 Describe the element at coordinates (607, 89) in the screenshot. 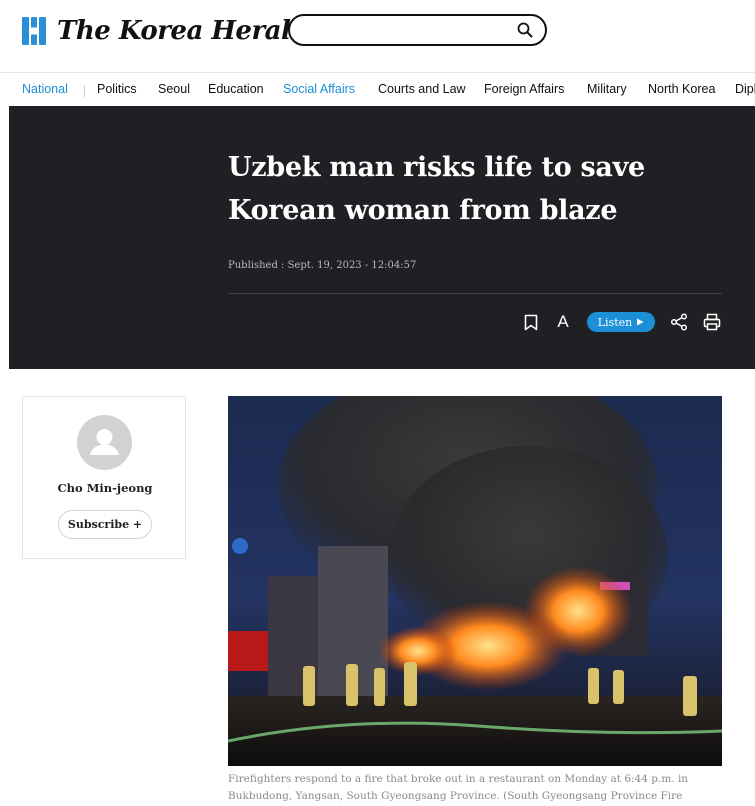

I see `nav-item-military: Military` at that location.